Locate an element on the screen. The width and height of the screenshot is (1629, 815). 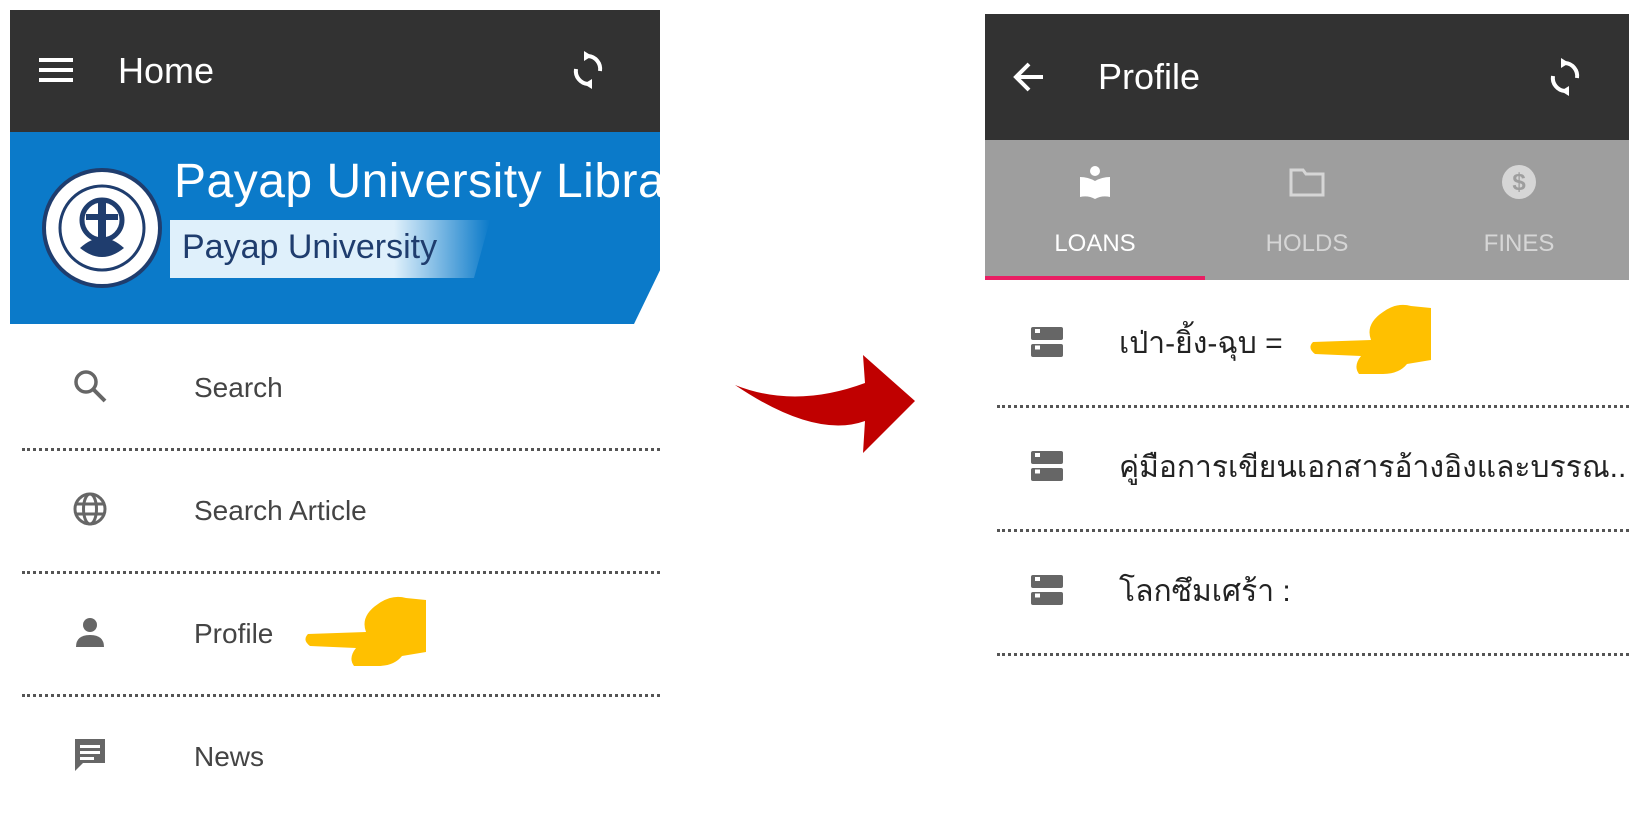
transition-arrow-icon is located at coordinates (825, 404).